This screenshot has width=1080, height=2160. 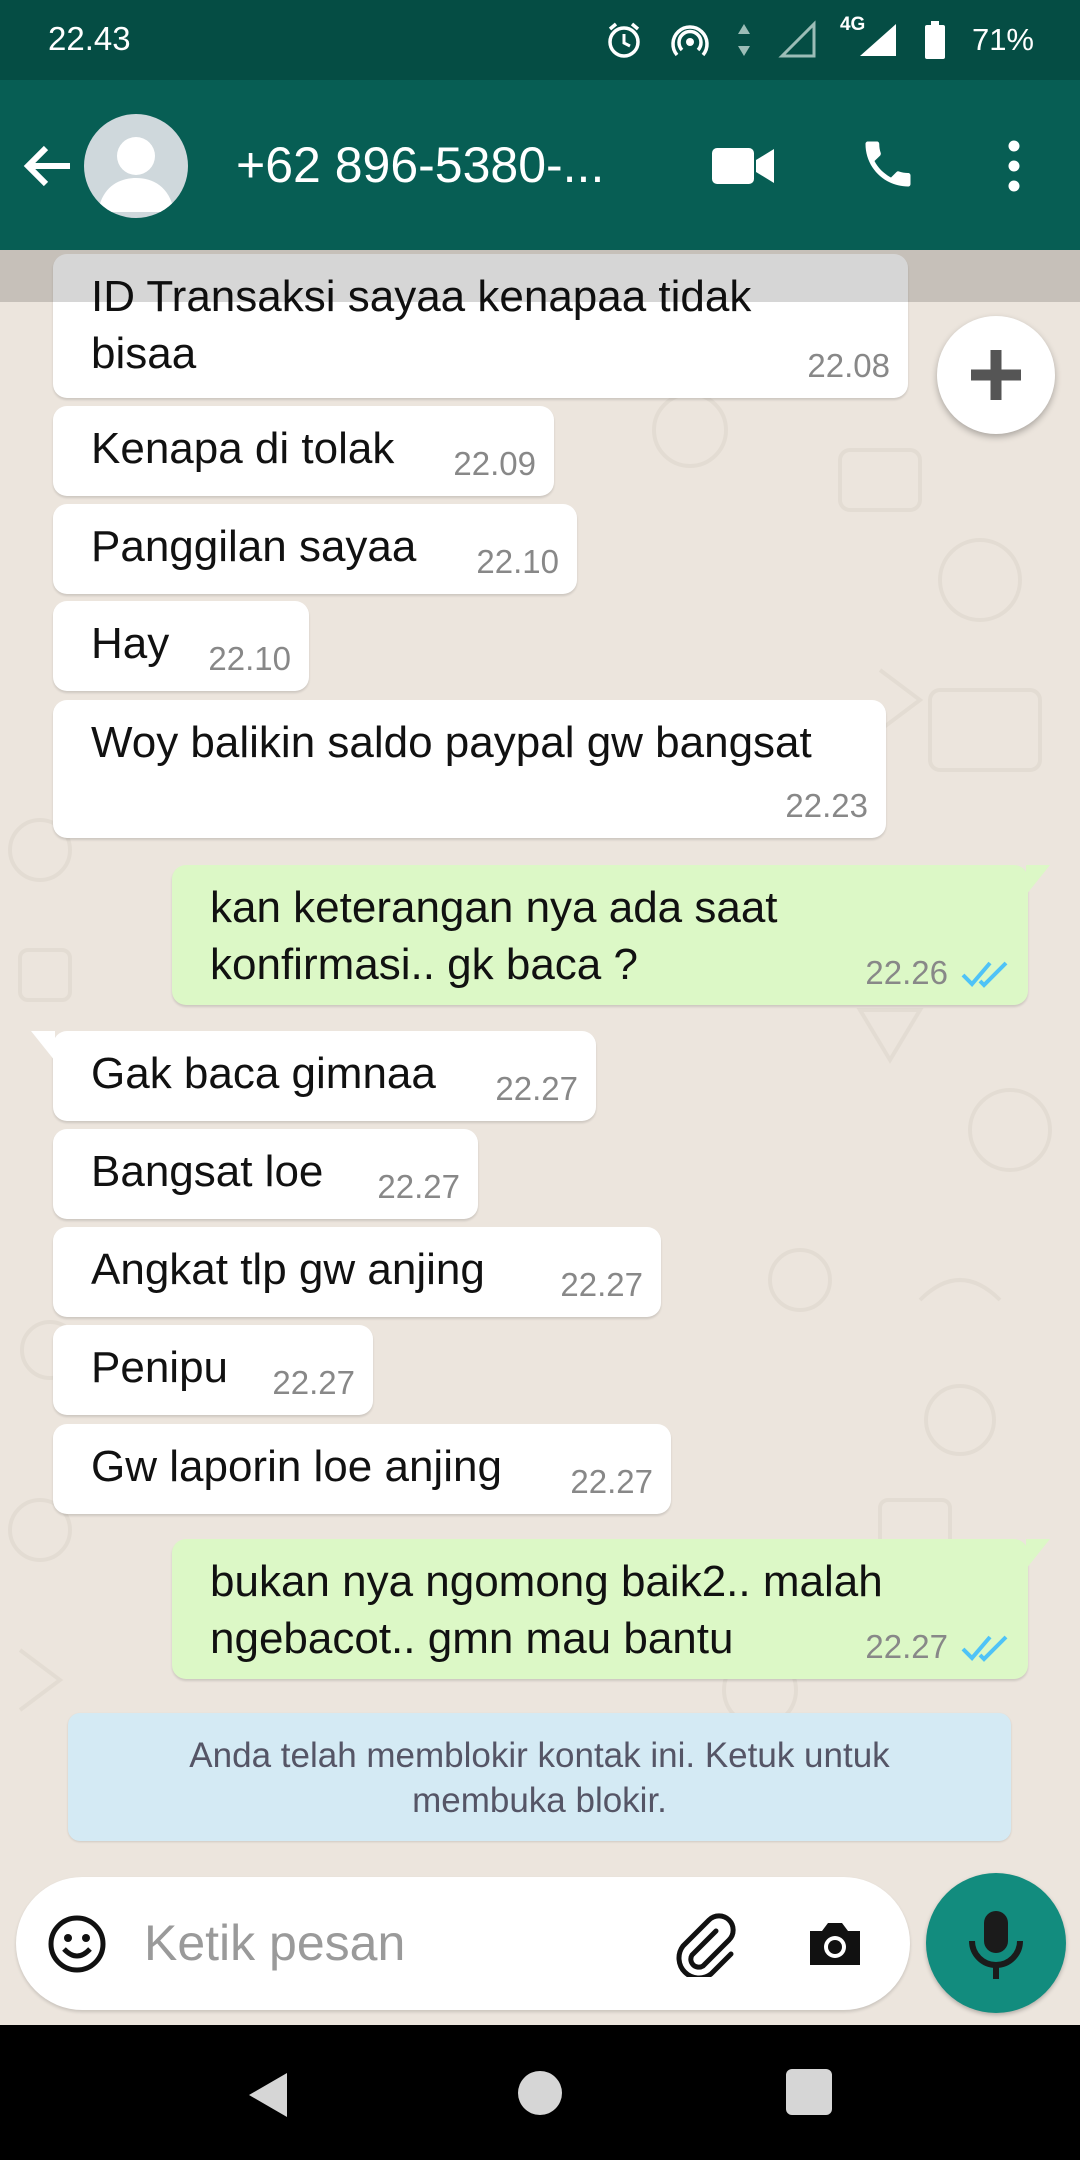 I want to click on nav-back-button, so click(x=267, y=2095).